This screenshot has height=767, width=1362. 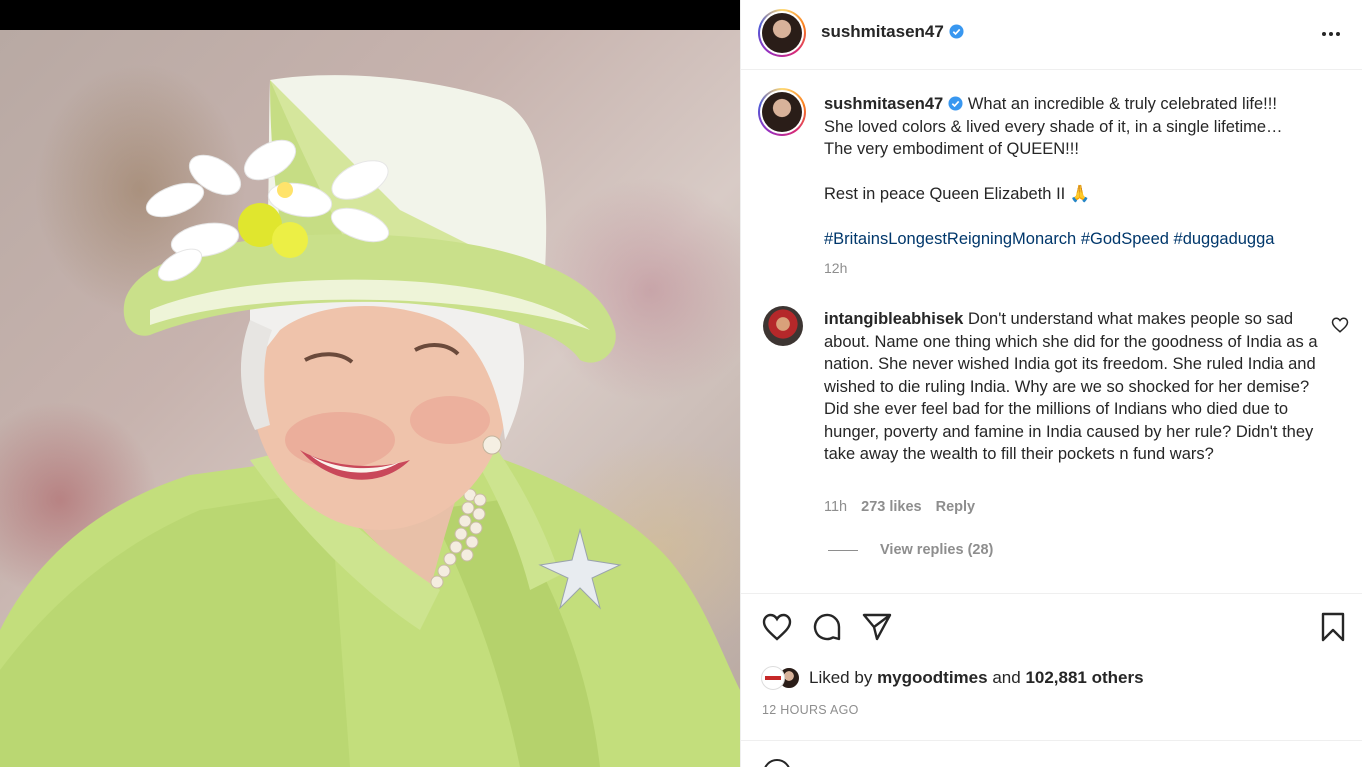 I want to click on comment-icon, so click(x=827, y=627).